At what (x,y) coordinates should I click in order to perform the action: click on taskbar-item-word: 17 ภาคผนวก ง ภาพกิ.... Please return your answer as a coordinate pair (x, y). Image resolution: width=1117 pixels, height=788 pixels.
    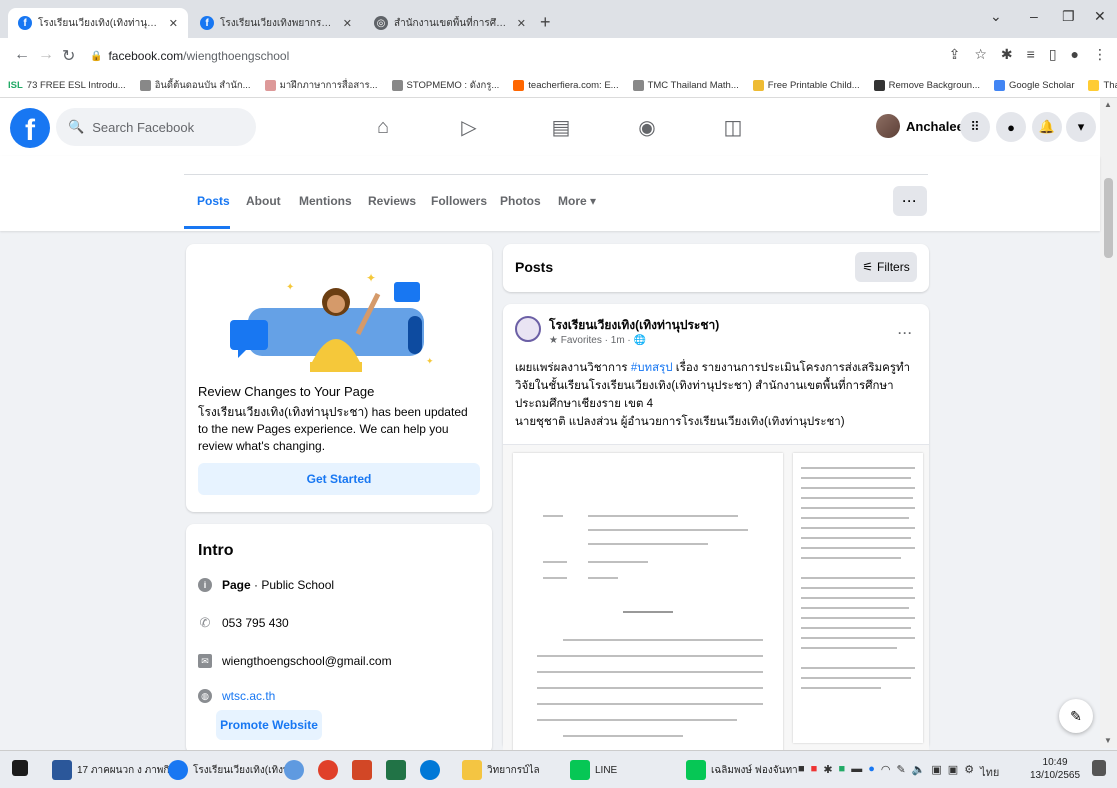
    Looking at the image, I should click on (115, 770).